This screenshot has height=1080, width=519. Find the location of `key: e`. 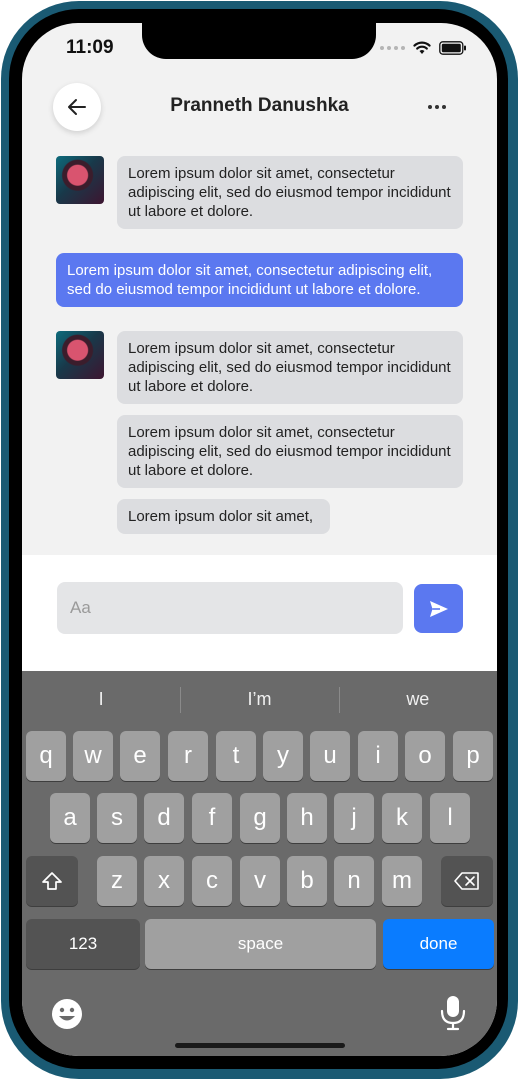

key: e is located at coordinates (140, 756).